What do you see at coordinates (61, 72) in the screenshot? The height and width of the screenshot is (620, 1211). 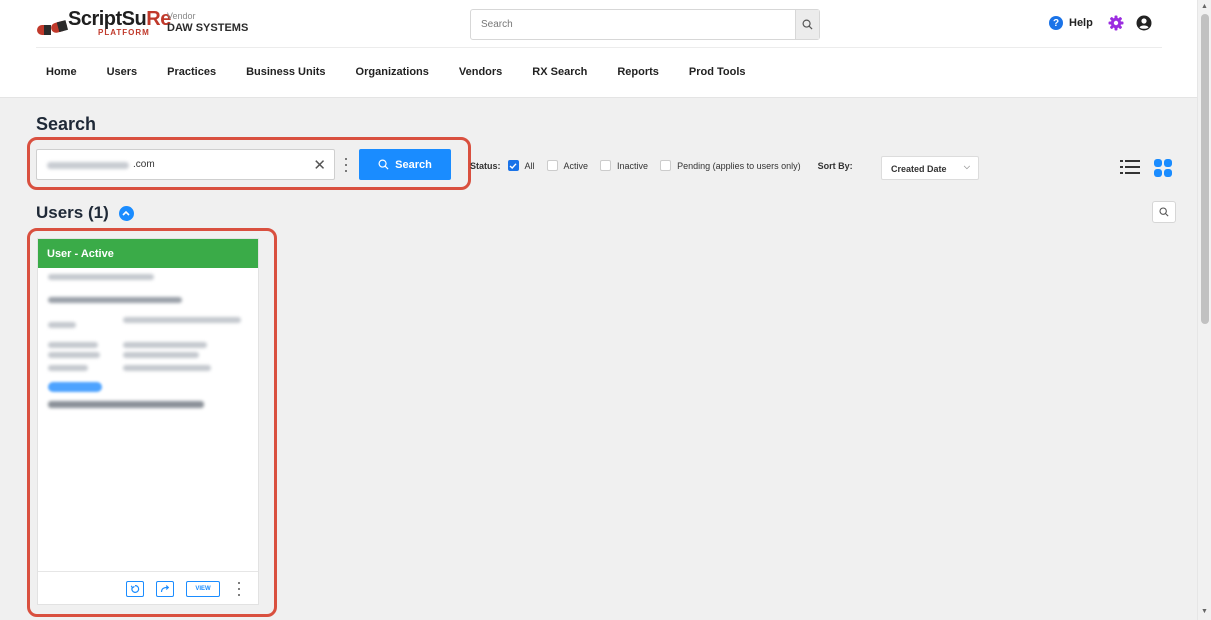 I see `nav-home: Home` at bounding box center [61, 72].